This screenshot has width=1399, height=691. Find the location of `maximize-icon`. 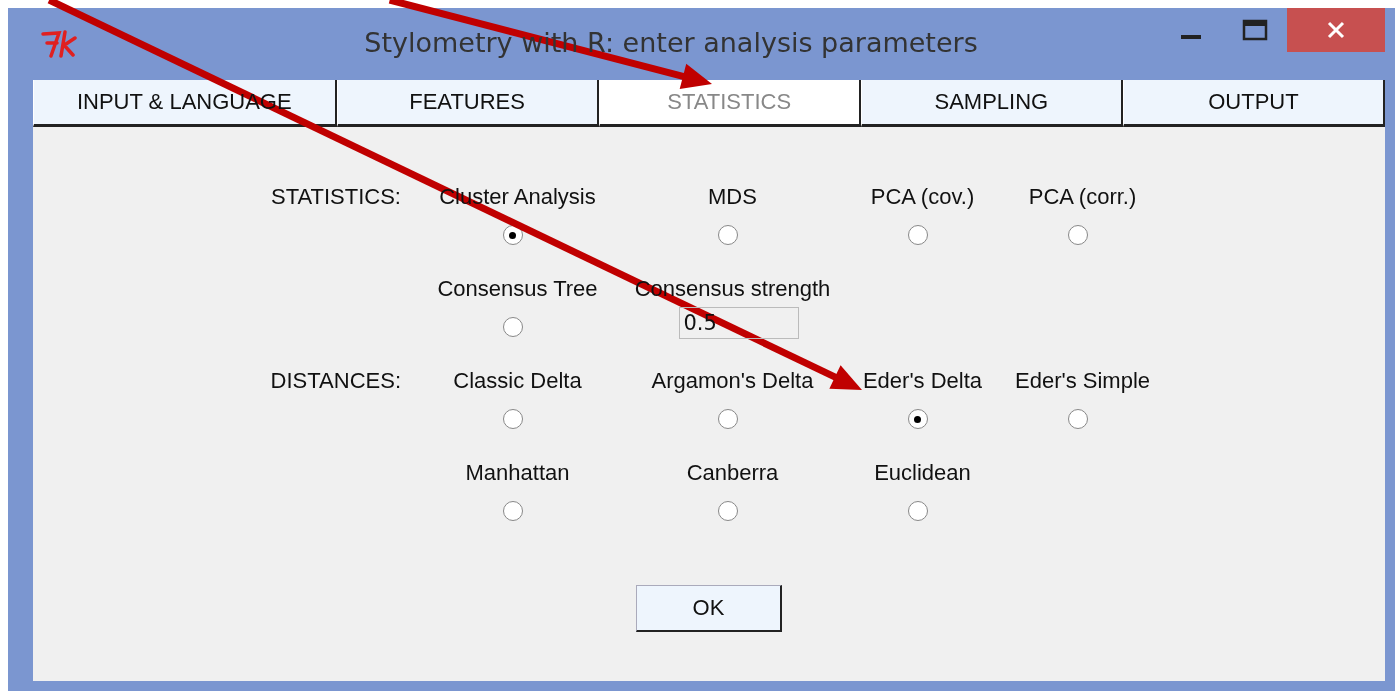

maximize-icon is located at coordinates (1255, 30).